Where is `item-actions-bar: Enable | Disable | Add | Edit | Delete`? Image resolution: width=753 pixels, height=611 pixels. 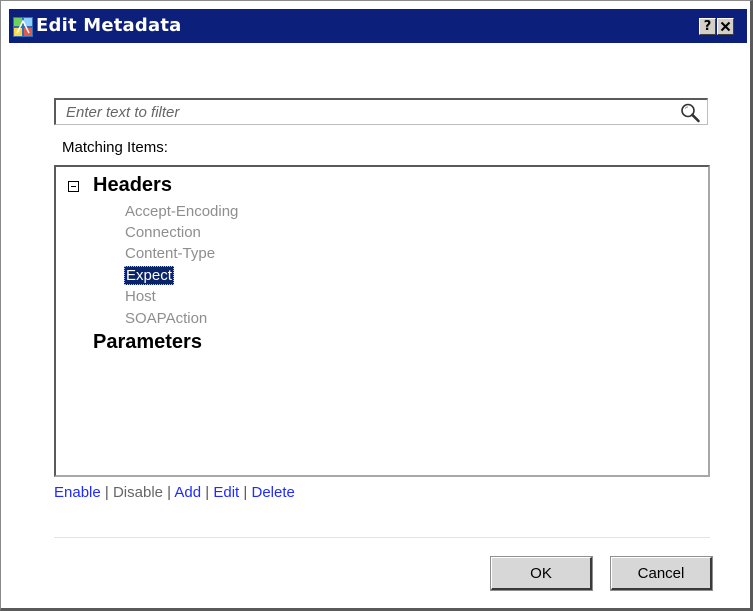
item-actions-bar: Enable | Disable | Add | Edit | Delete is located at coordinates (174, 492).